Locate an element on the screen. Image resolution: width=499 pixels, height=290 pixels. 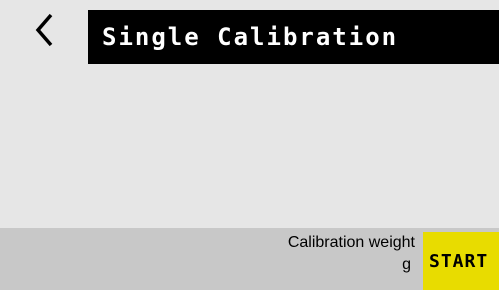
calibration-weight-unit: g is located at coordinates (406, 264).